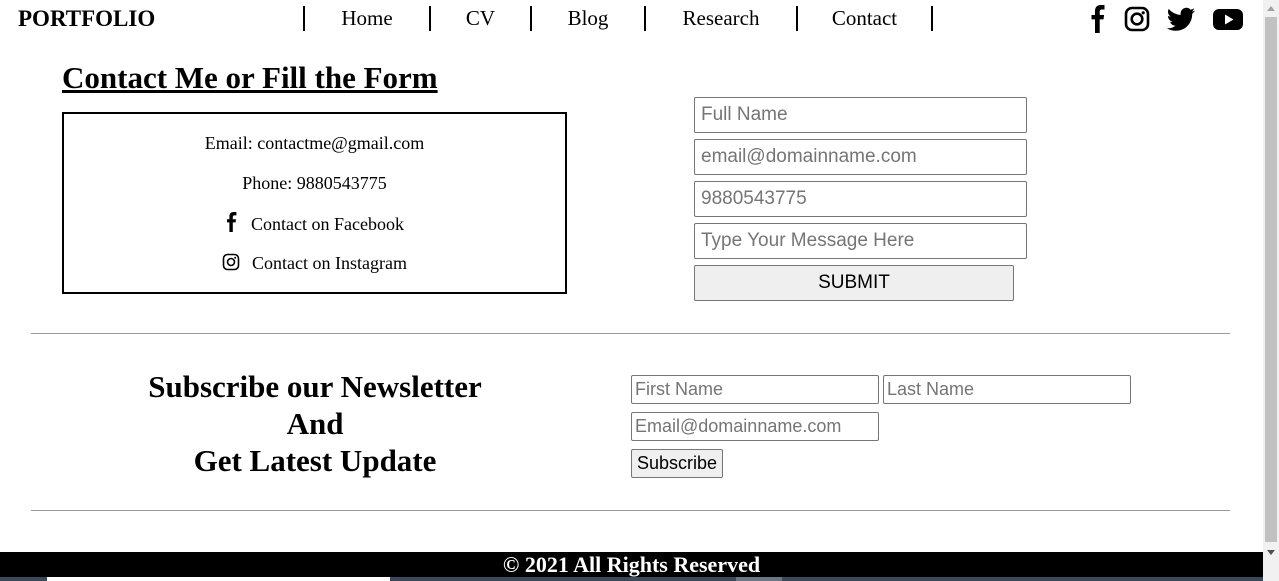 The width and height of the screenshot is (1279, 581). Describe the element at coordinates (1271, 552) in the screenshot. I see `scroll-down-arrow-icon` at that location.